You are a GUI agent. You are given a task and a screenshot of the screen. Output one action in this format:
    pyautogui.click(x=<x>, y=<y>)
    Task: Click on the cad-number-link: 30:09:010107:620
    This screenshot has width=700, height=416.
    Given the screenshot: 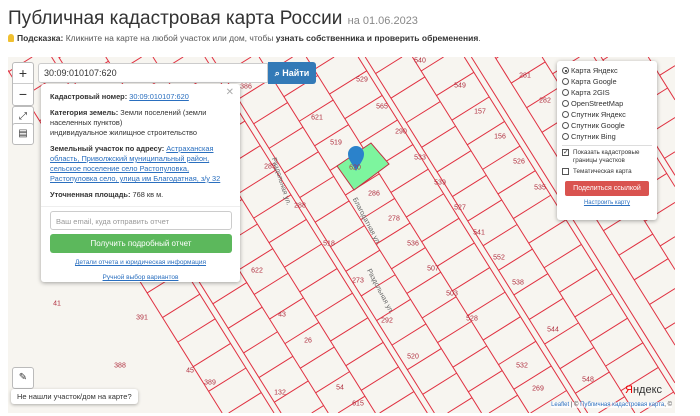 What is the action you would take?
    pyautogui.click(x=159, y=96)
    